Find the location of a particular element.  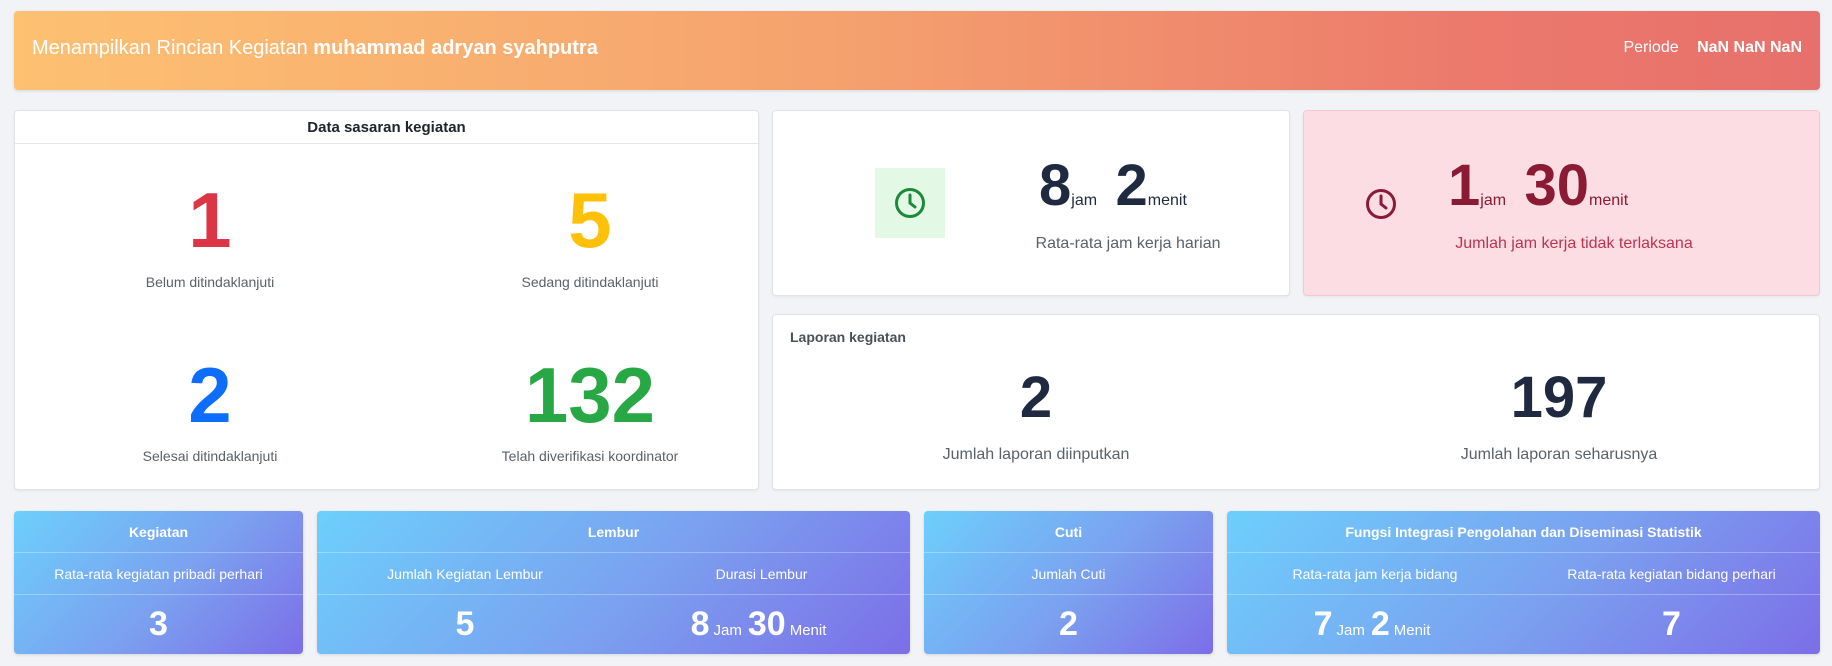

lembur-jumlah-value: 5 is located at coordinates (465, 624).